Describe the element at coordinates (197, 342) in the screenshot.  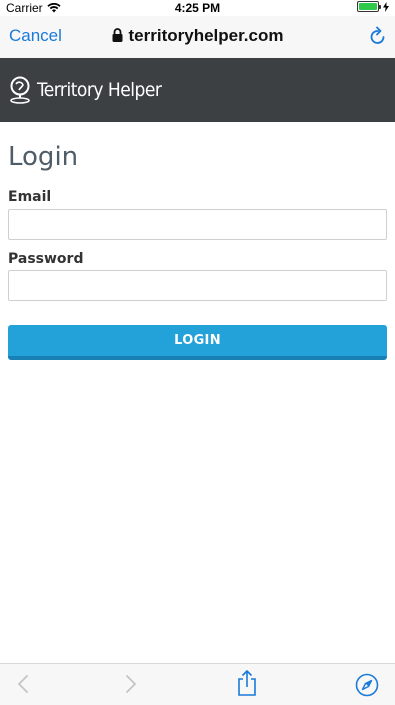
I see `login-button: LOGIN` at that location.